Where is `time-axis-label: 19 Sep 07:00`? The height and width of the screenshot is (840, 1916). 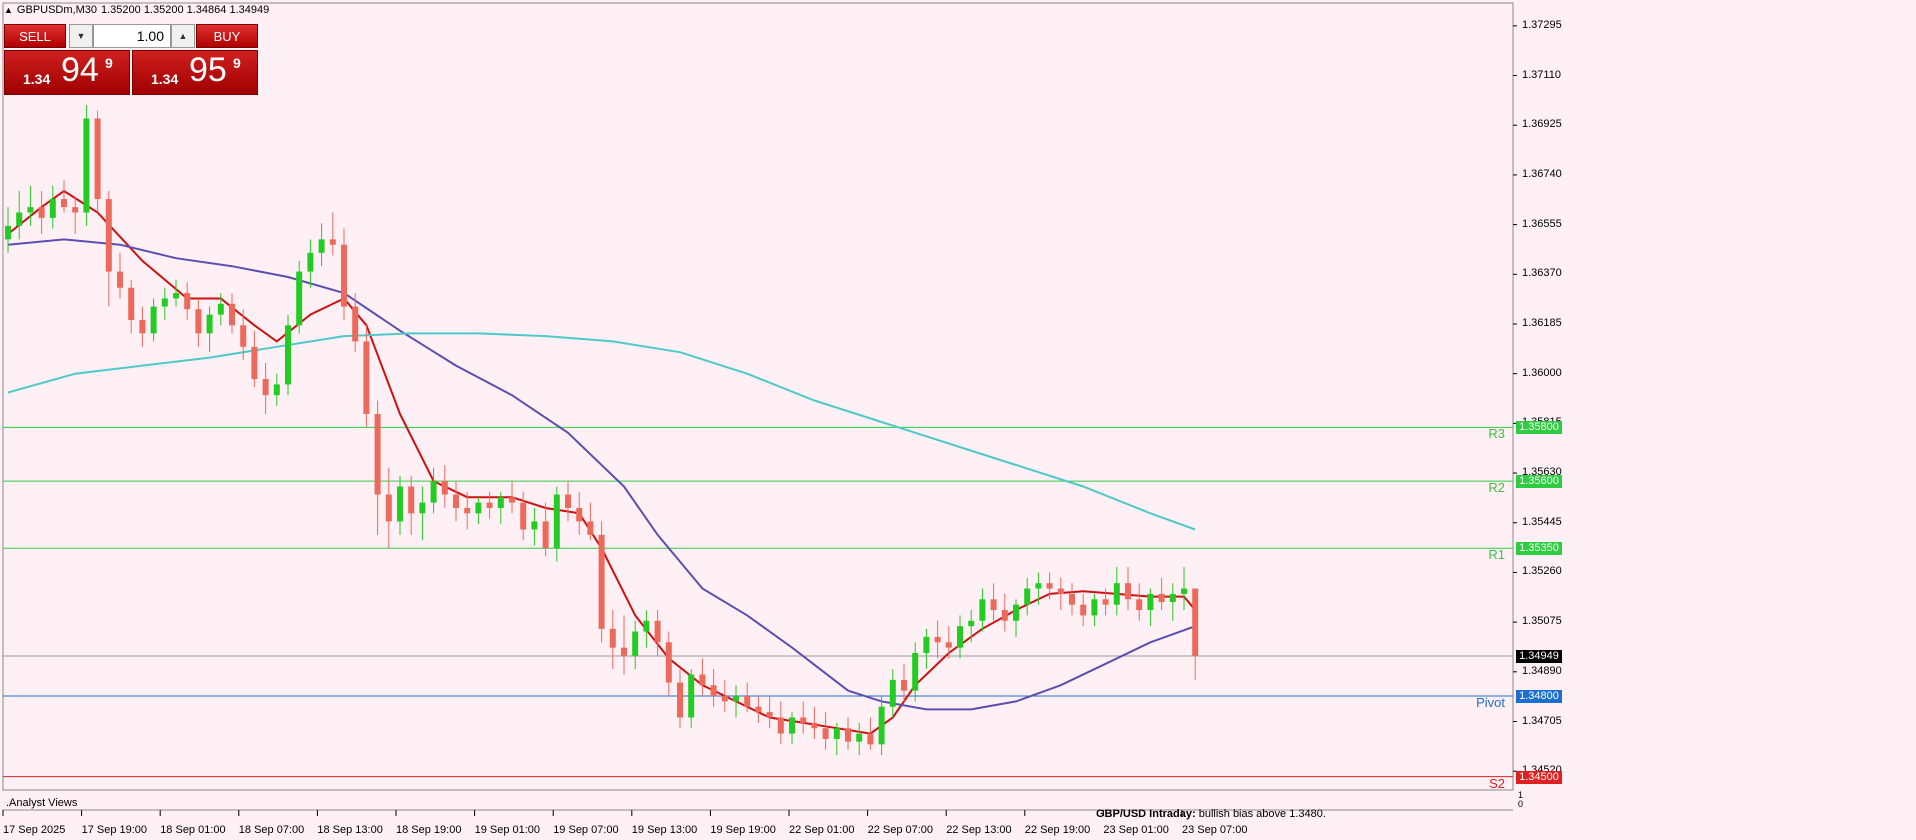
time-axis-label: 19 Sep 07:00 is located at coordinates (586, 830).